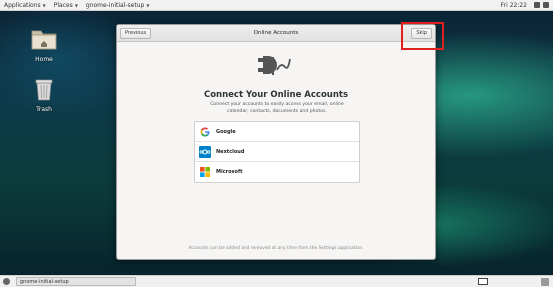  I want to click on desktop-icon-home: Home, so click(44, 43).